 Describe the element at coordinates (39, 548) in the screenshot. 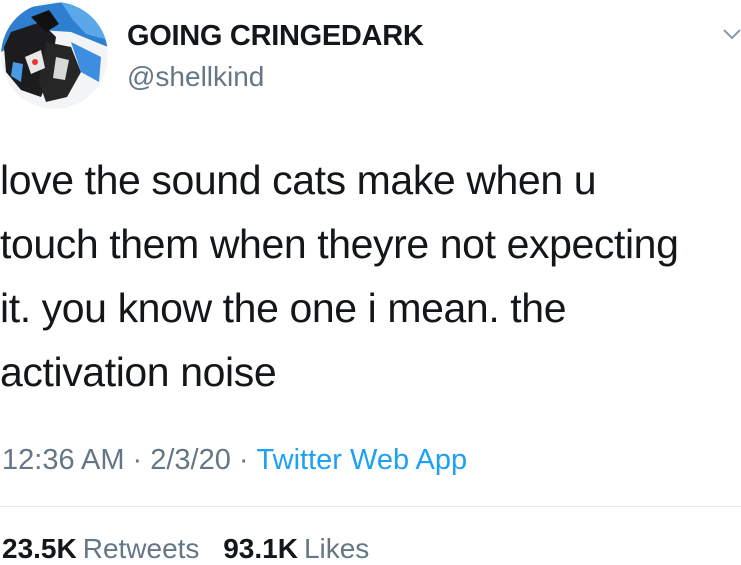

I see `retweets-count: 23.5K` at that location.